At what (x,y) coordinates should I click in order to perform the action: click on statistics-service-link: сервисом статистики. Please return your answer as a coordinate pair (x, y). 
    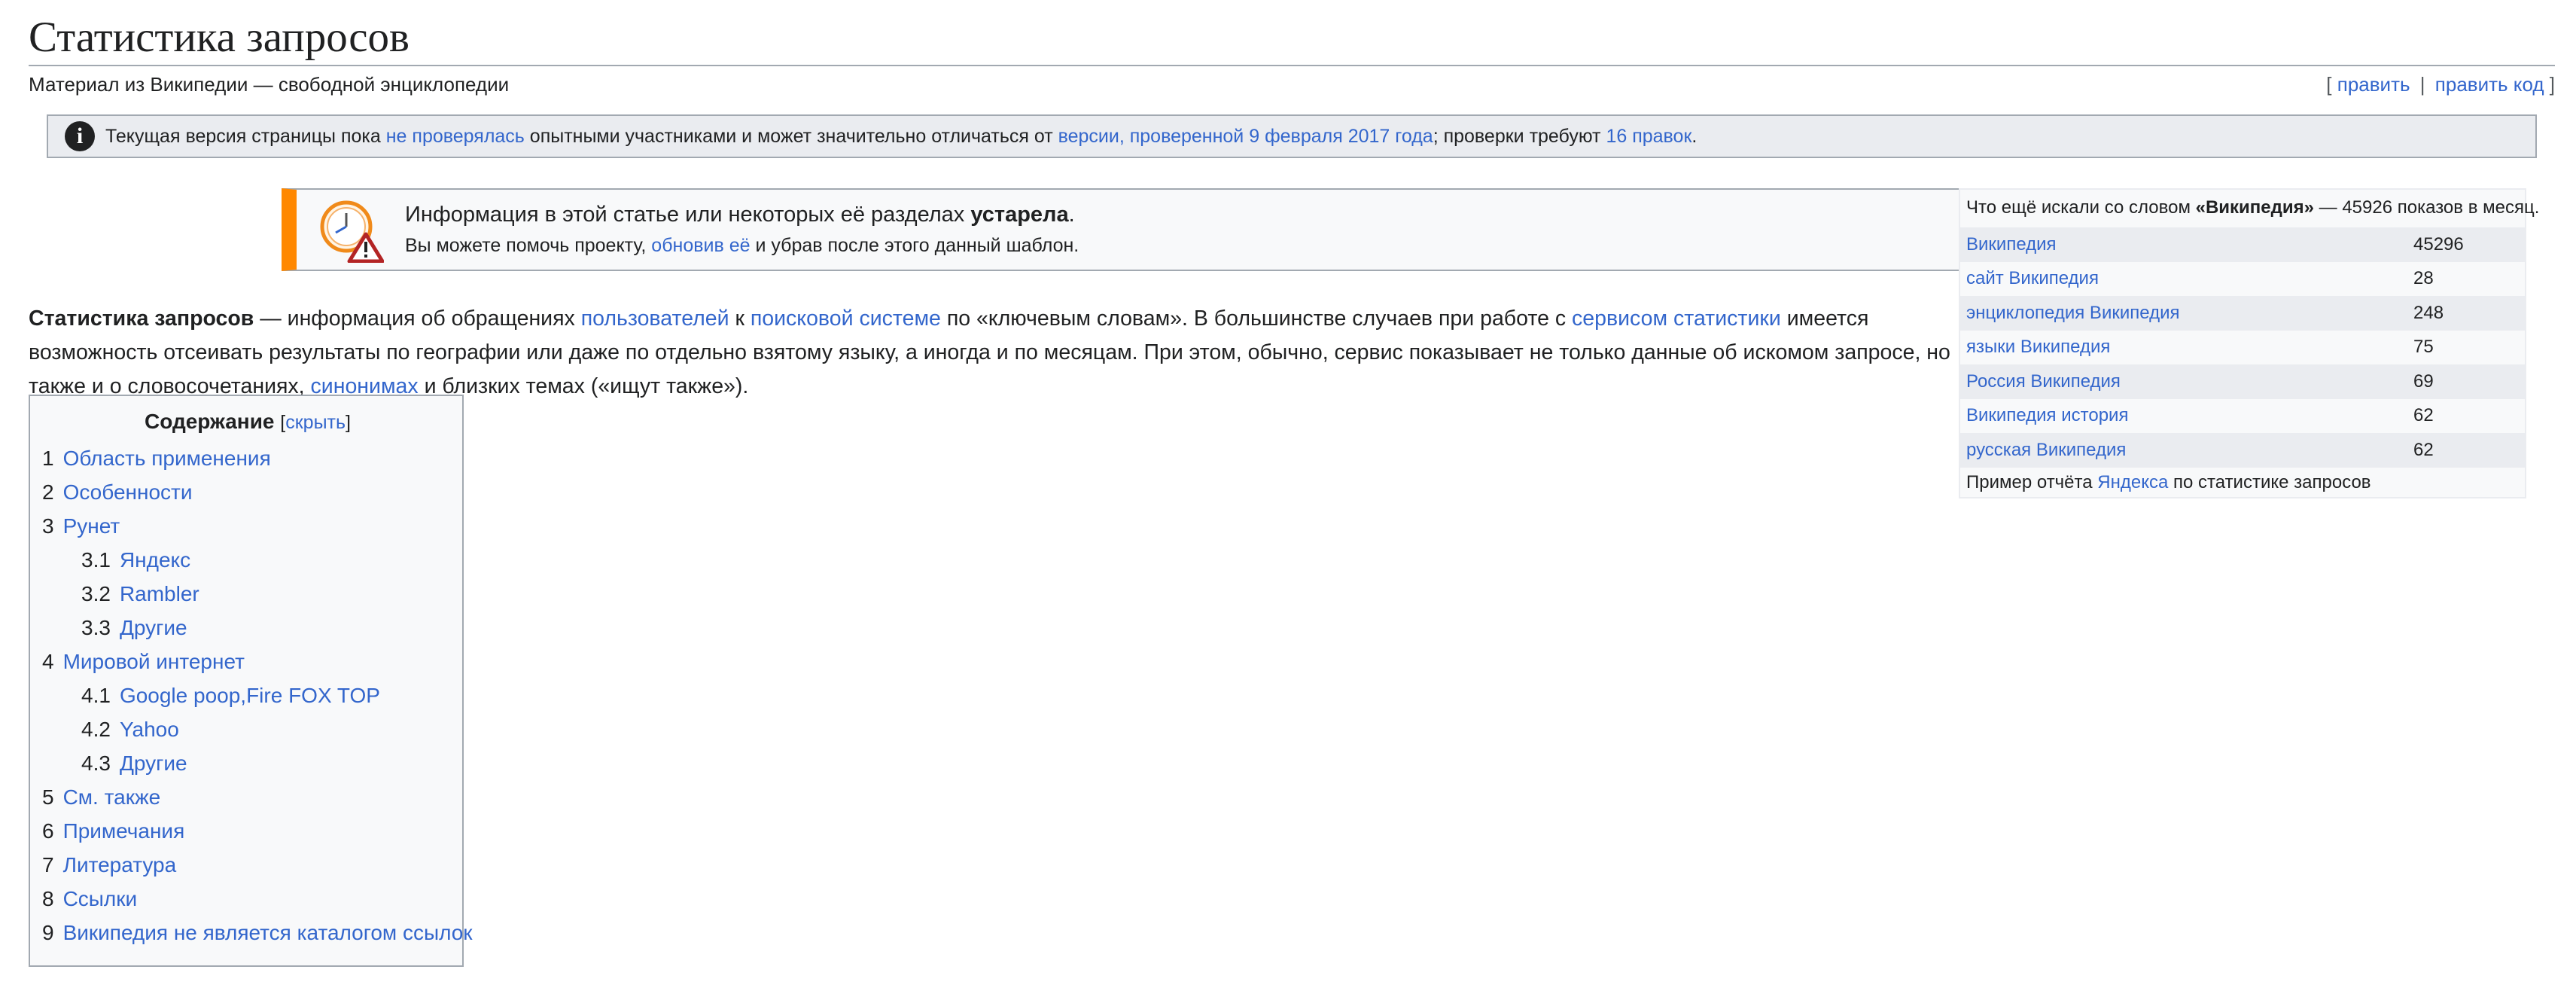
    Looking at the image, I should click on (1676, 319).